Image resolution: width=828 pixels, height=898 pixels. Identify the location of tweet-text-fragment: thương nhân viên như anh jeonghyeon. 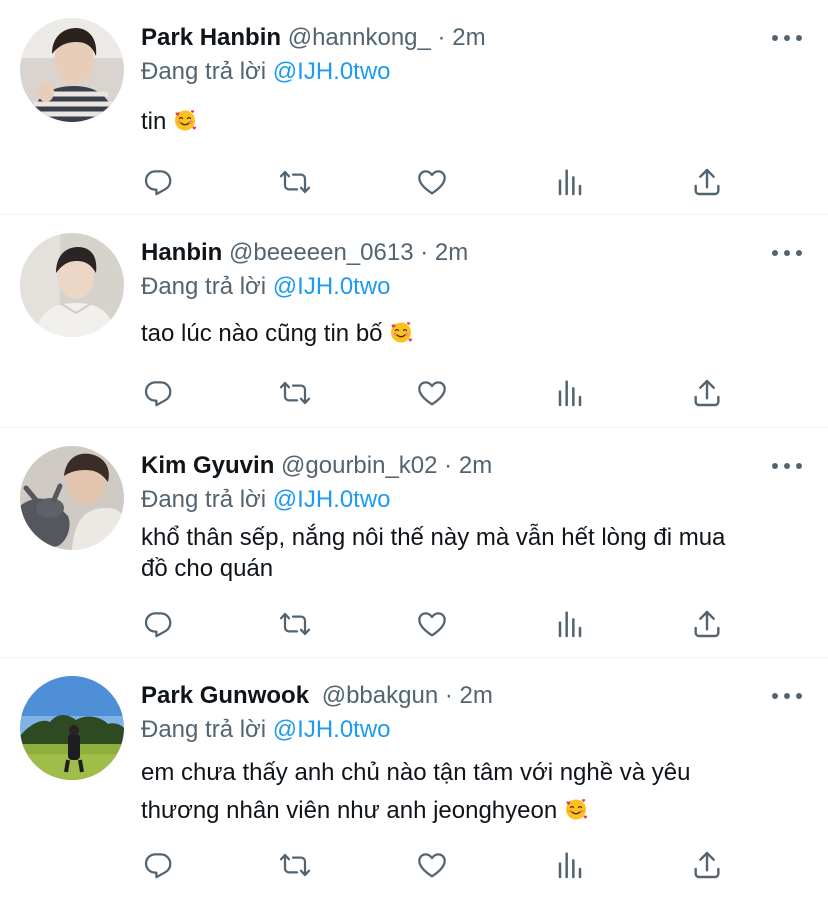
(349, 810).